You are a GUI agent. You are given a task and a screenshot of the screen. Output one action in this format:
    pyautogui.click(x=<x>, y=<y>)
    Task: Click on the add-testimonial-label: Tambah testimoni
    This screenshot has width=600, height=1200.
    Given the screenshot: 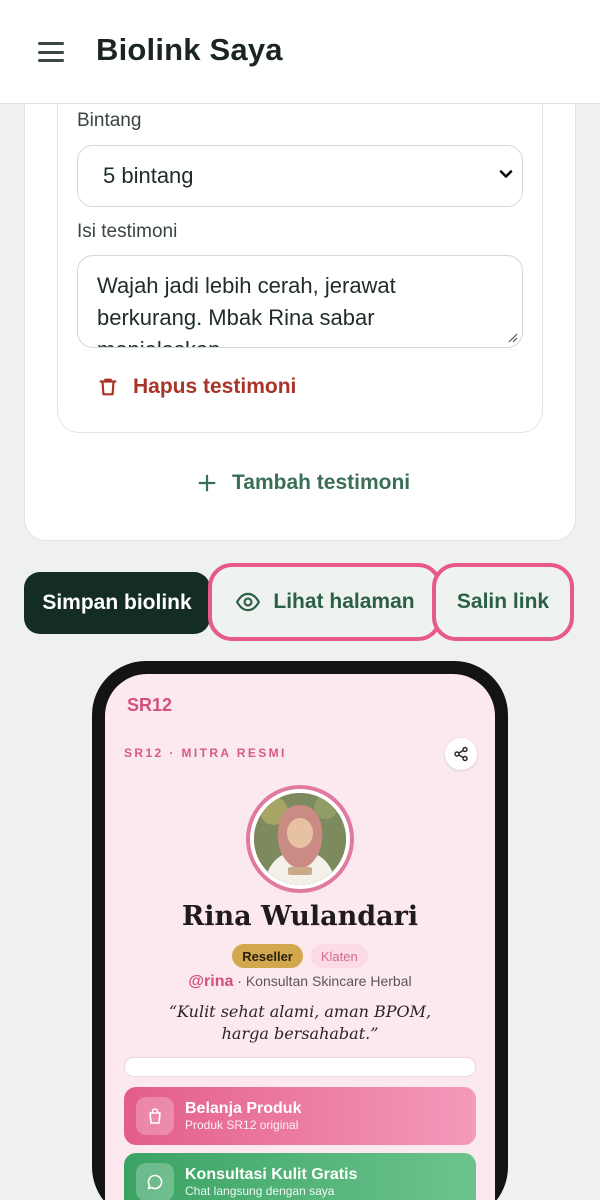 What is the action you would take?
    pyautogui.click(x=321, y=482)
    